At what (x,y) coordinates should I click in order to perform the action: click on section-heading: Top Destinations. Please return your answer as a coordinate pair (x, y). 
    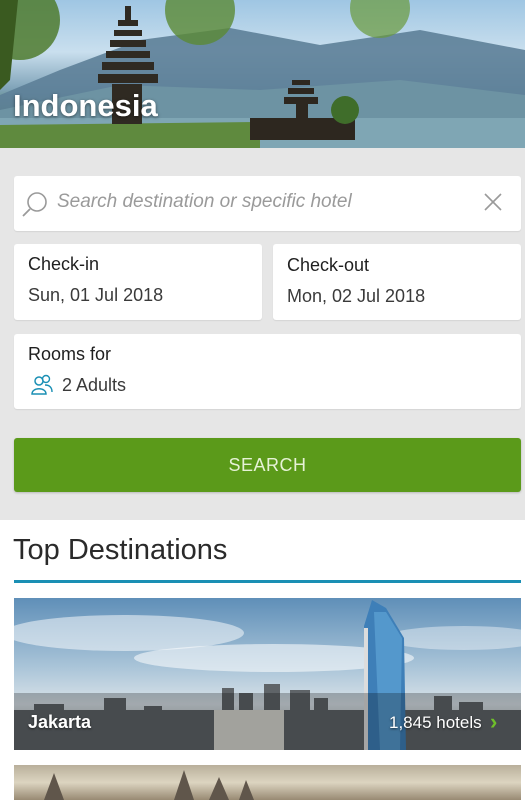
    Looking at the image, I should click on (120, 550).